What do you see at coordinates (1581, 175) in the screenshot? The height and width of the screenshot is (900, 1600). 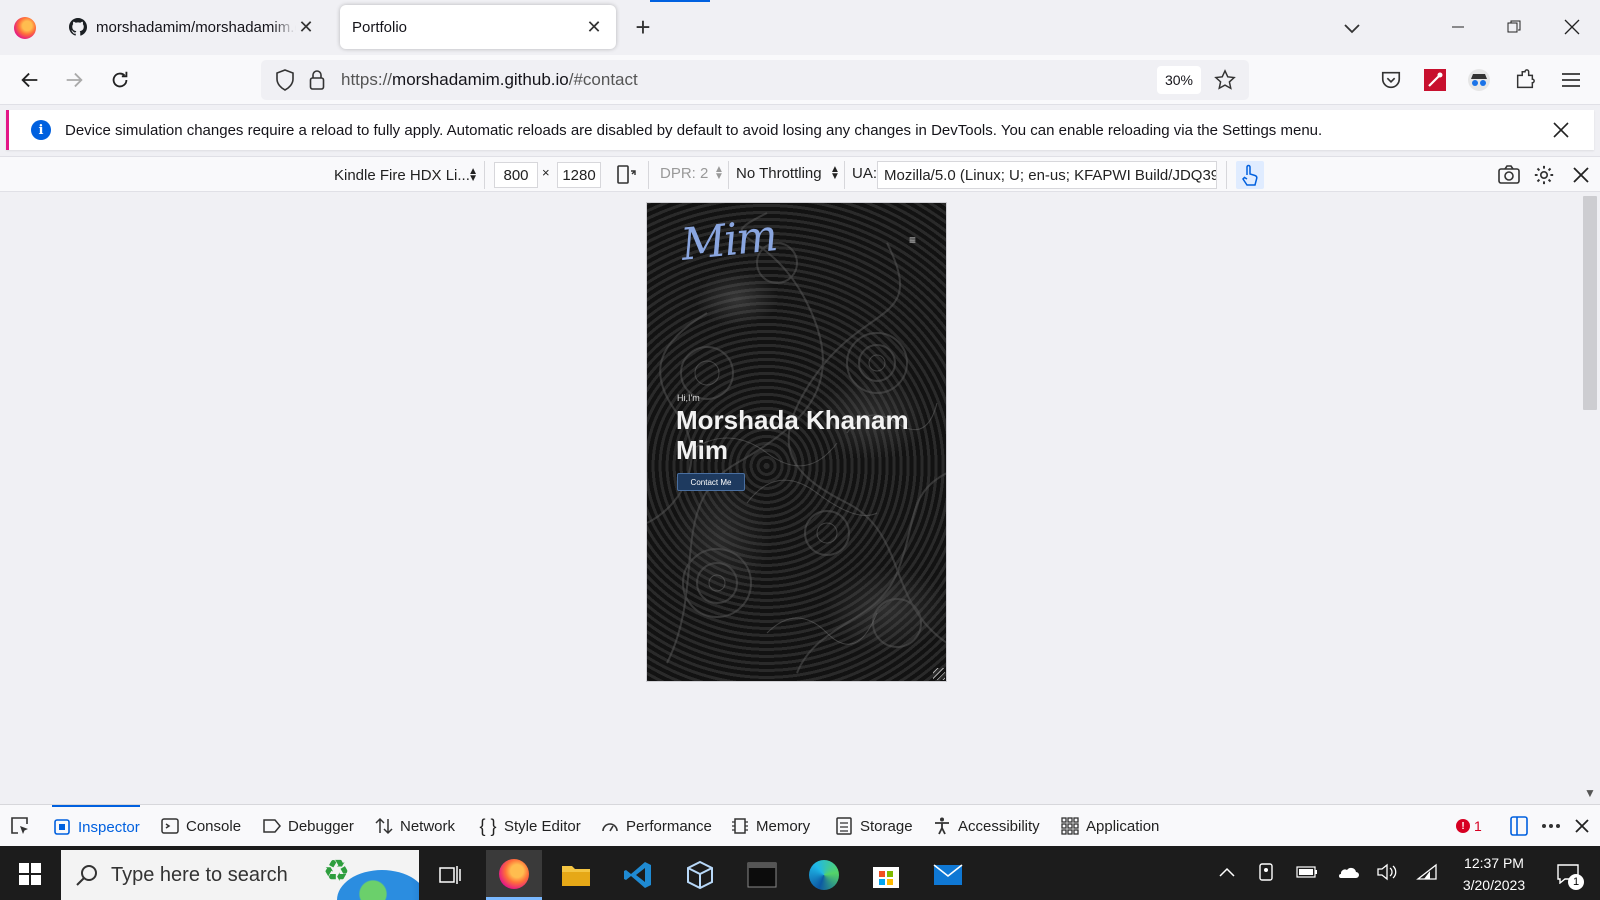 I see `close-rdm-icon` at bounding box center [1581, 175].